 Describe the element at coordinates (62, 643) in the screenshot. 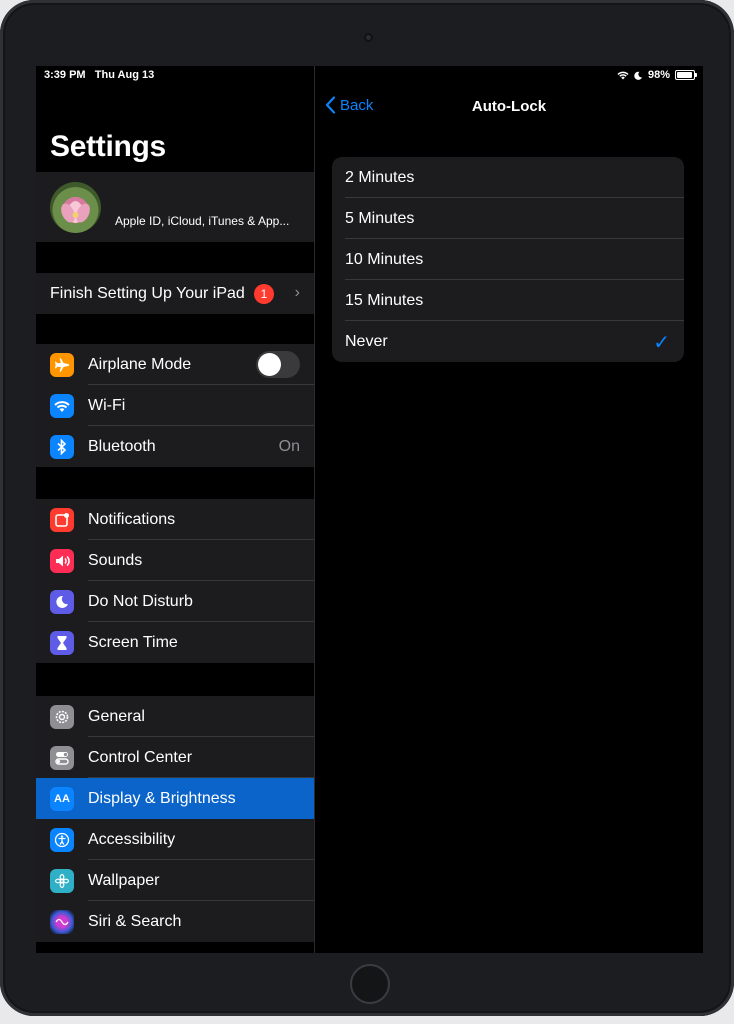

I see `hourglass-icon` at that location.